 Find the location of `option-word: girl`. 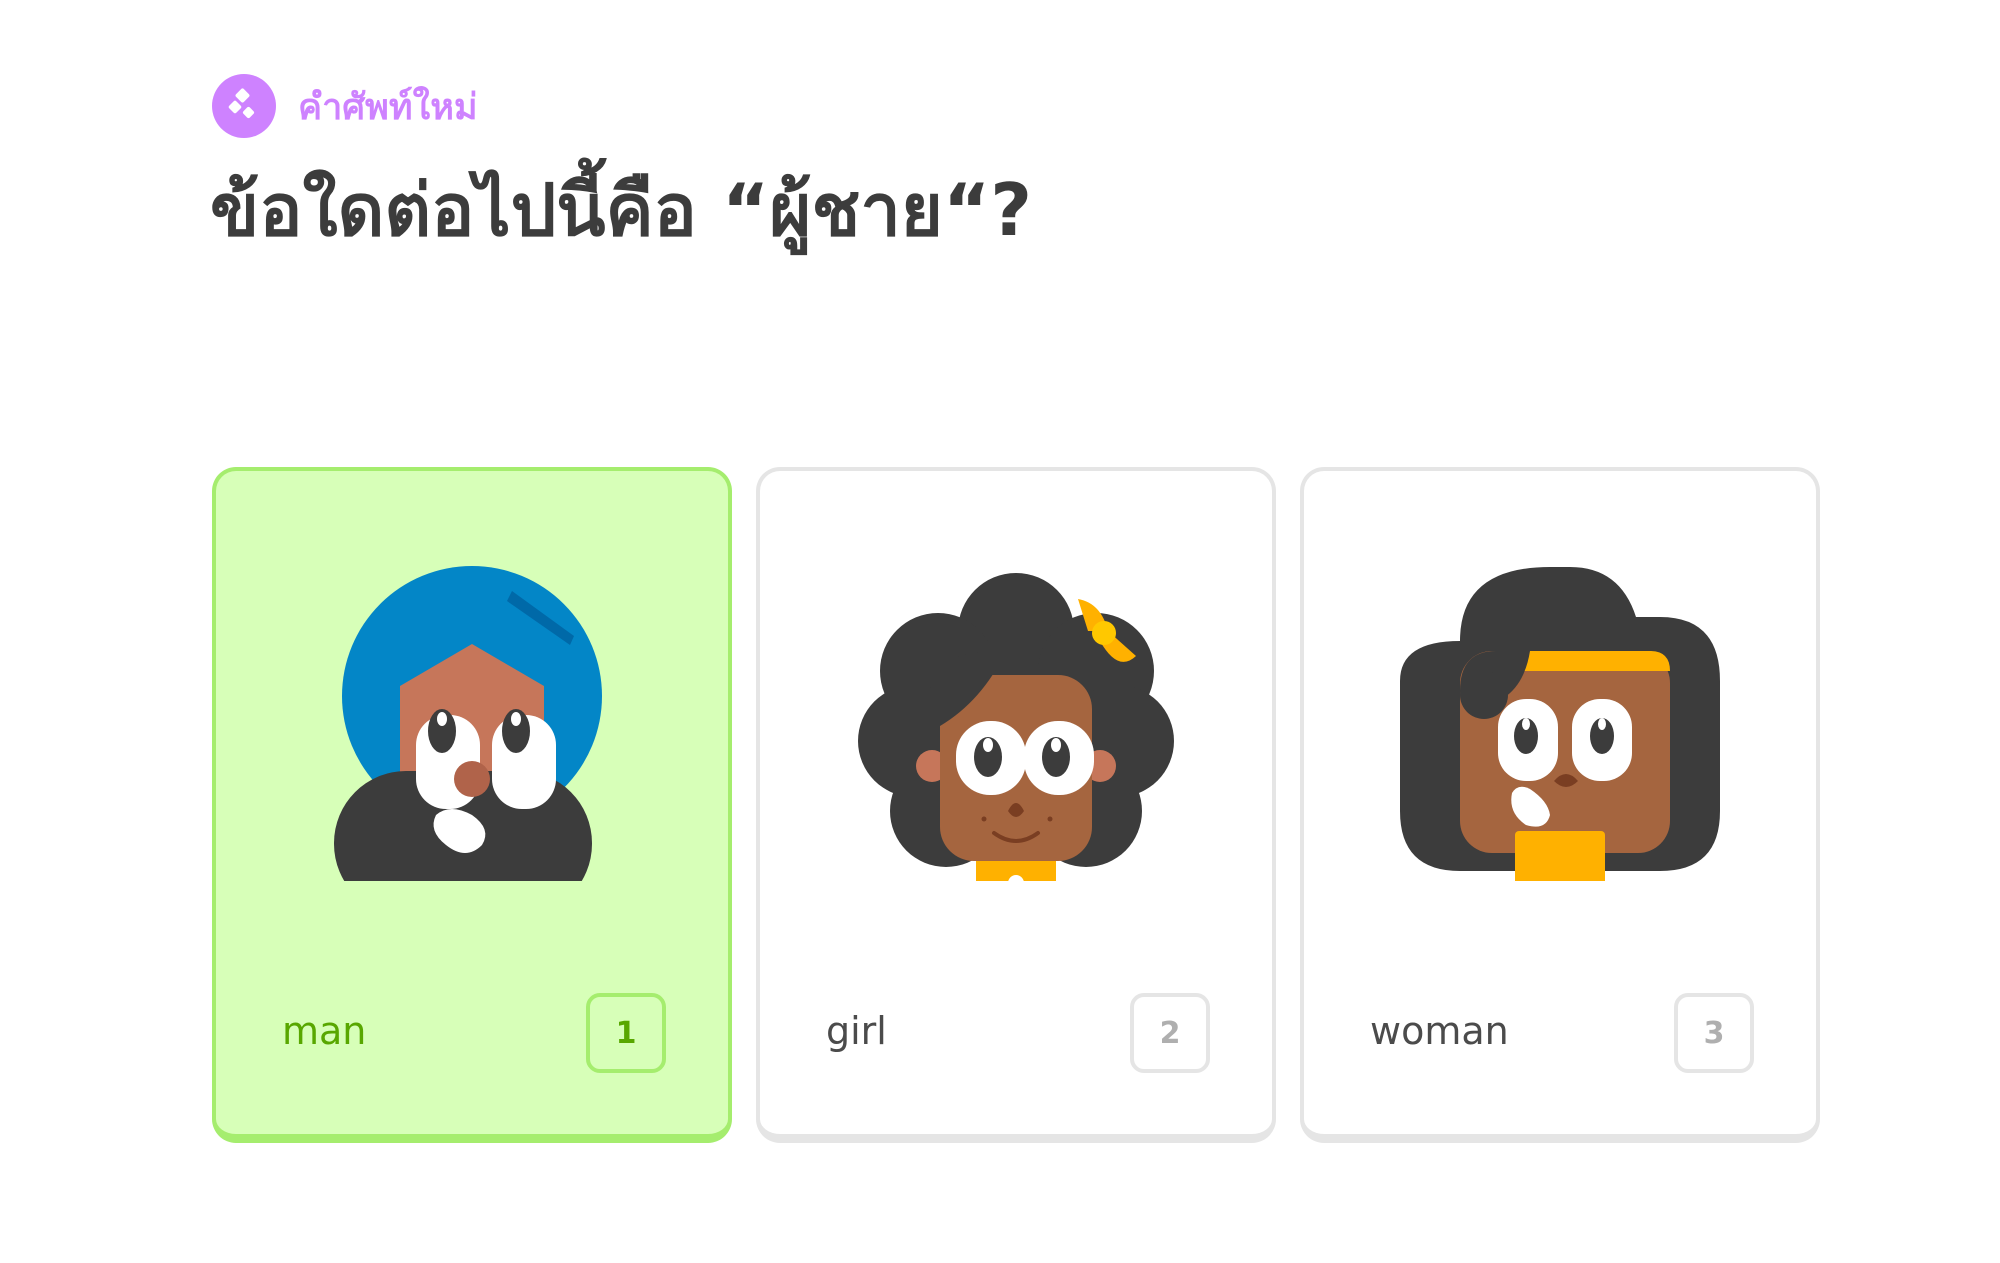

option-word: girl is located at coordinates (856, 1031).